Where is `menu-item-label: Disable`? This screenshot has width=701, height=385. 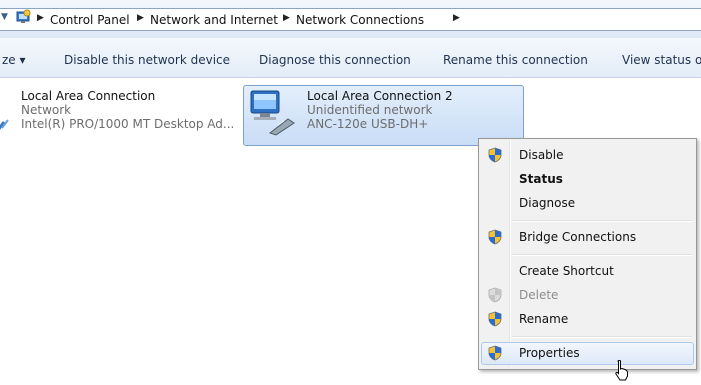
menu-item-label: Disable is located at coordinates (541, 155).